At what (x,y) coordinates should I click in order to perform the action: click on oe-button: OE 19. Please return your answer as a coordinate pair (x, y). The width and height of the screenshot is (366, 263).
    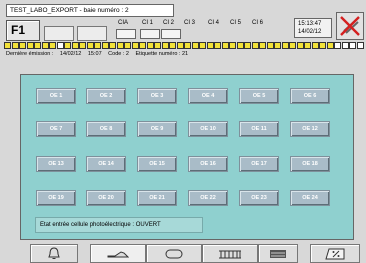
    Looking at the image, I should click on (56, 198).